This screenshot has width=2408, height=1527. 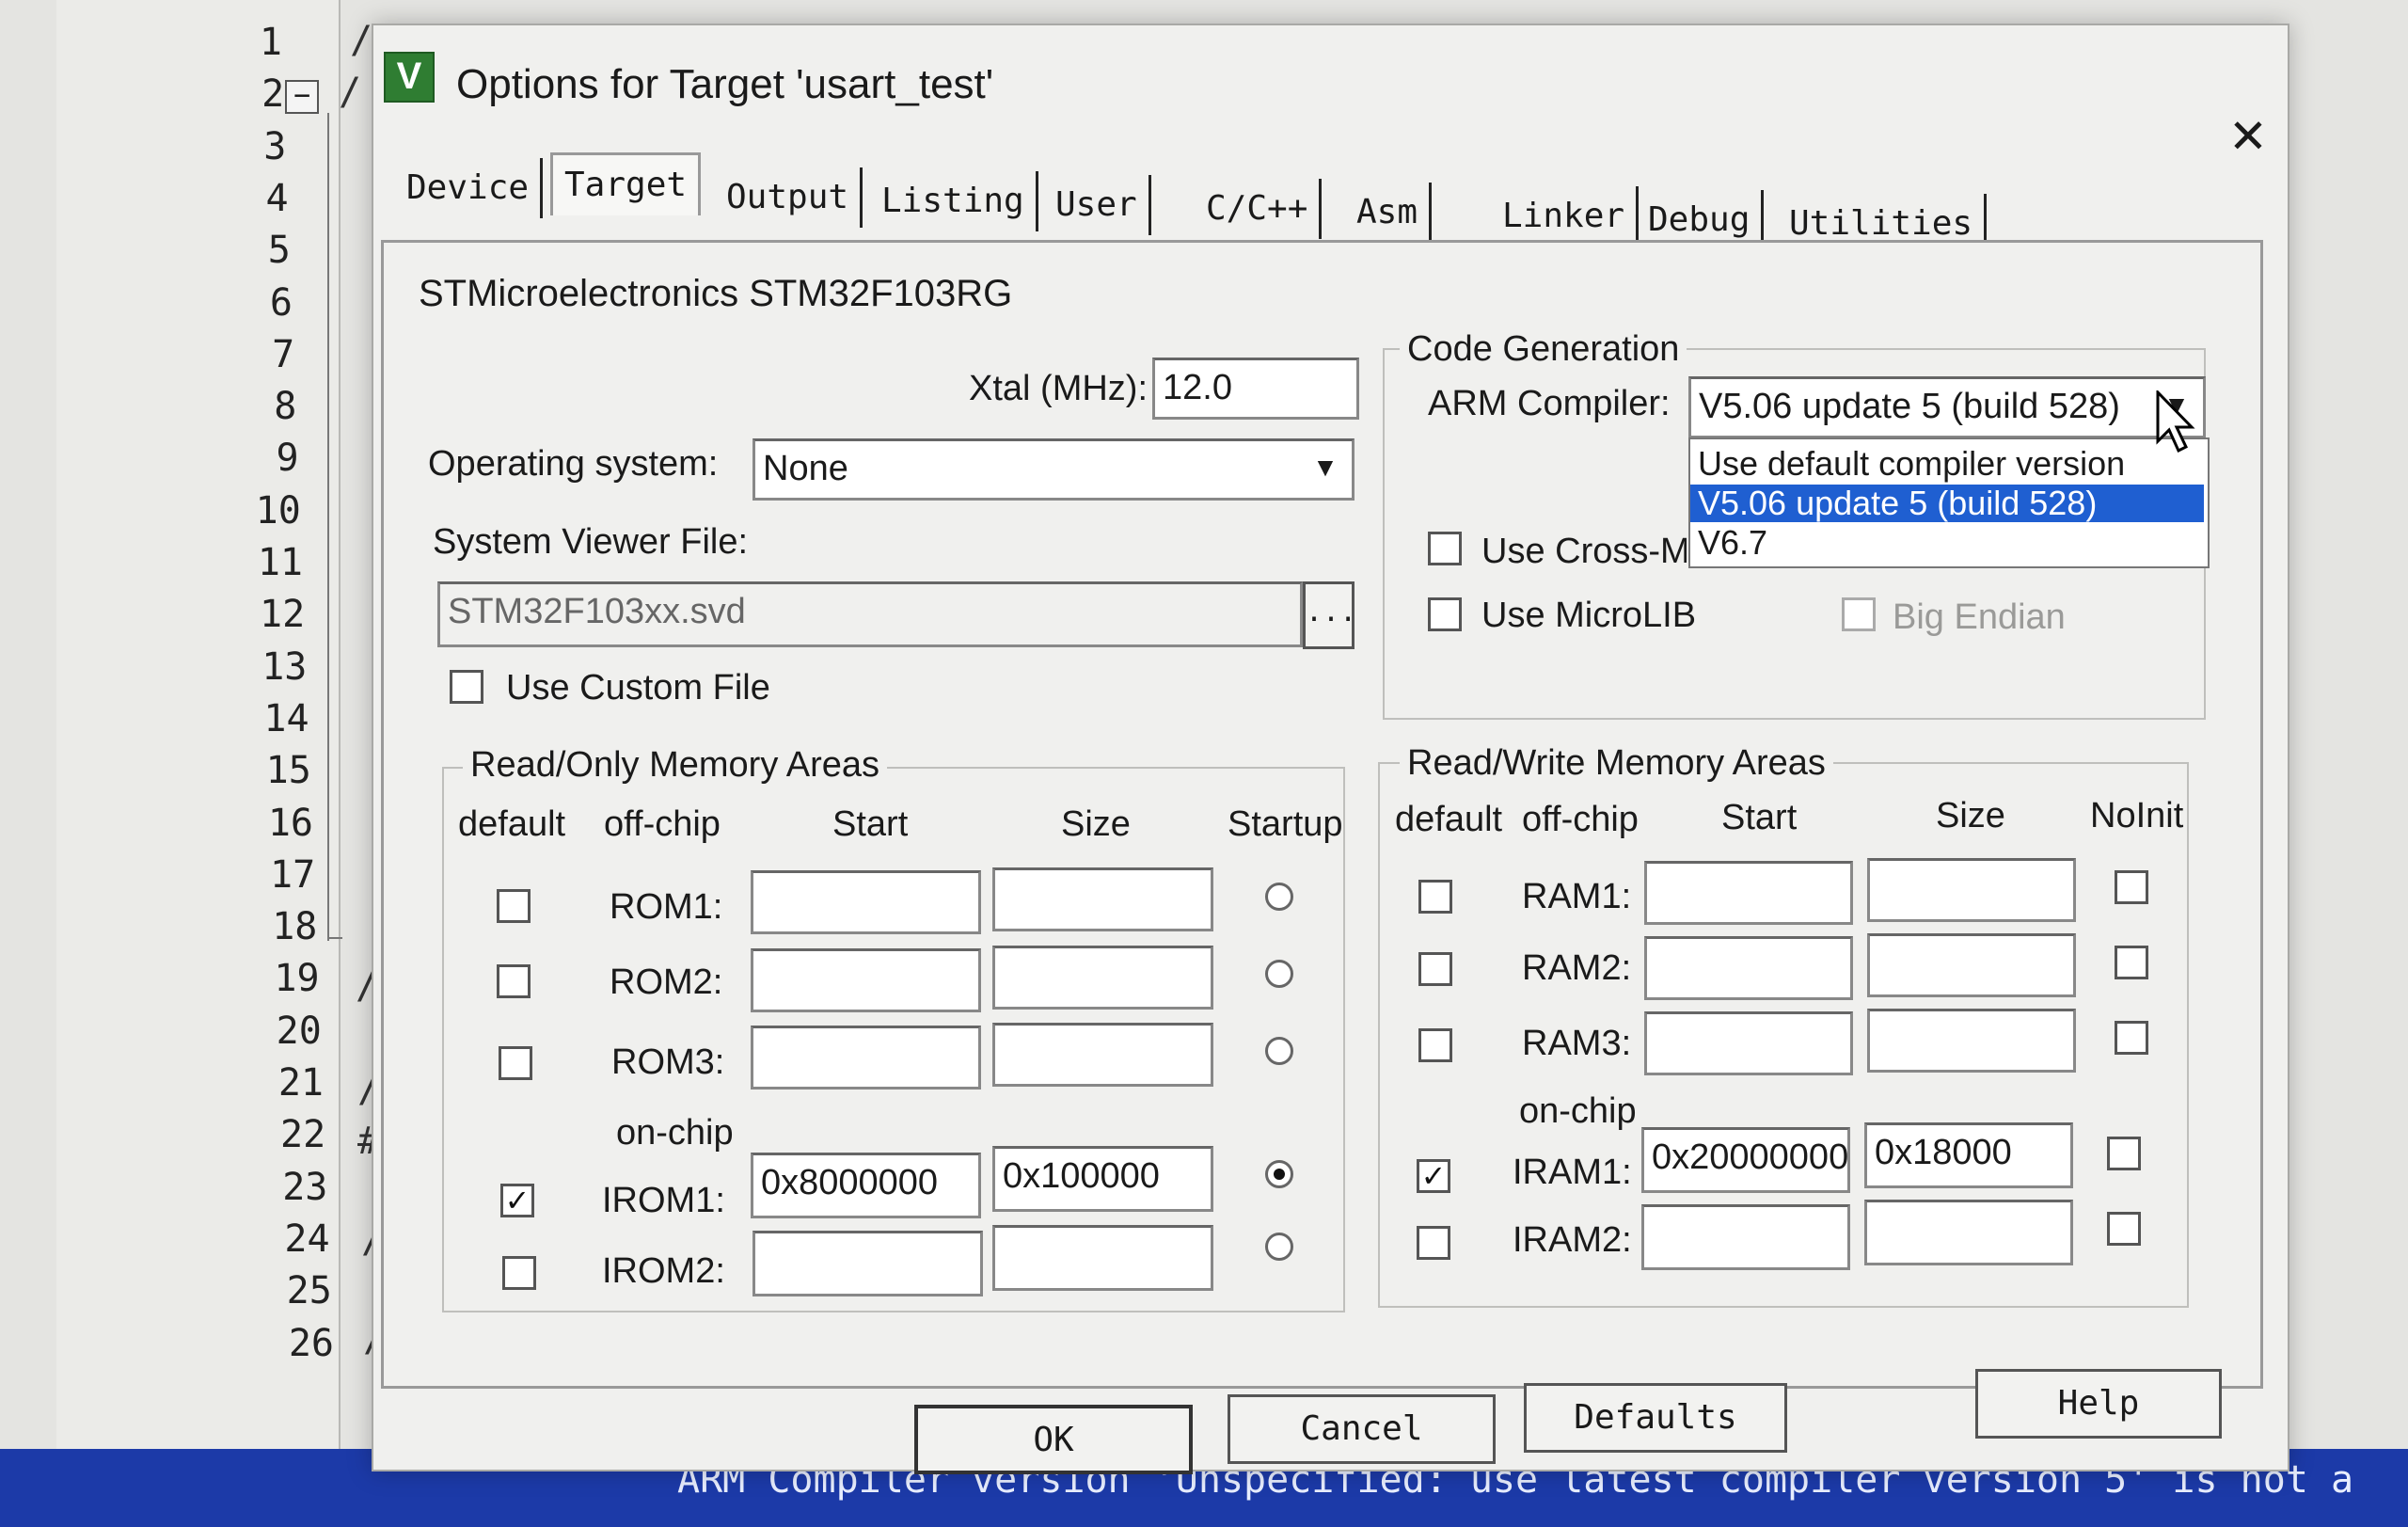 What do you see at coordinates (1102, 1258) in the screenshot?
I see `irom2-size-input` at bounding box center [1102, 1258].